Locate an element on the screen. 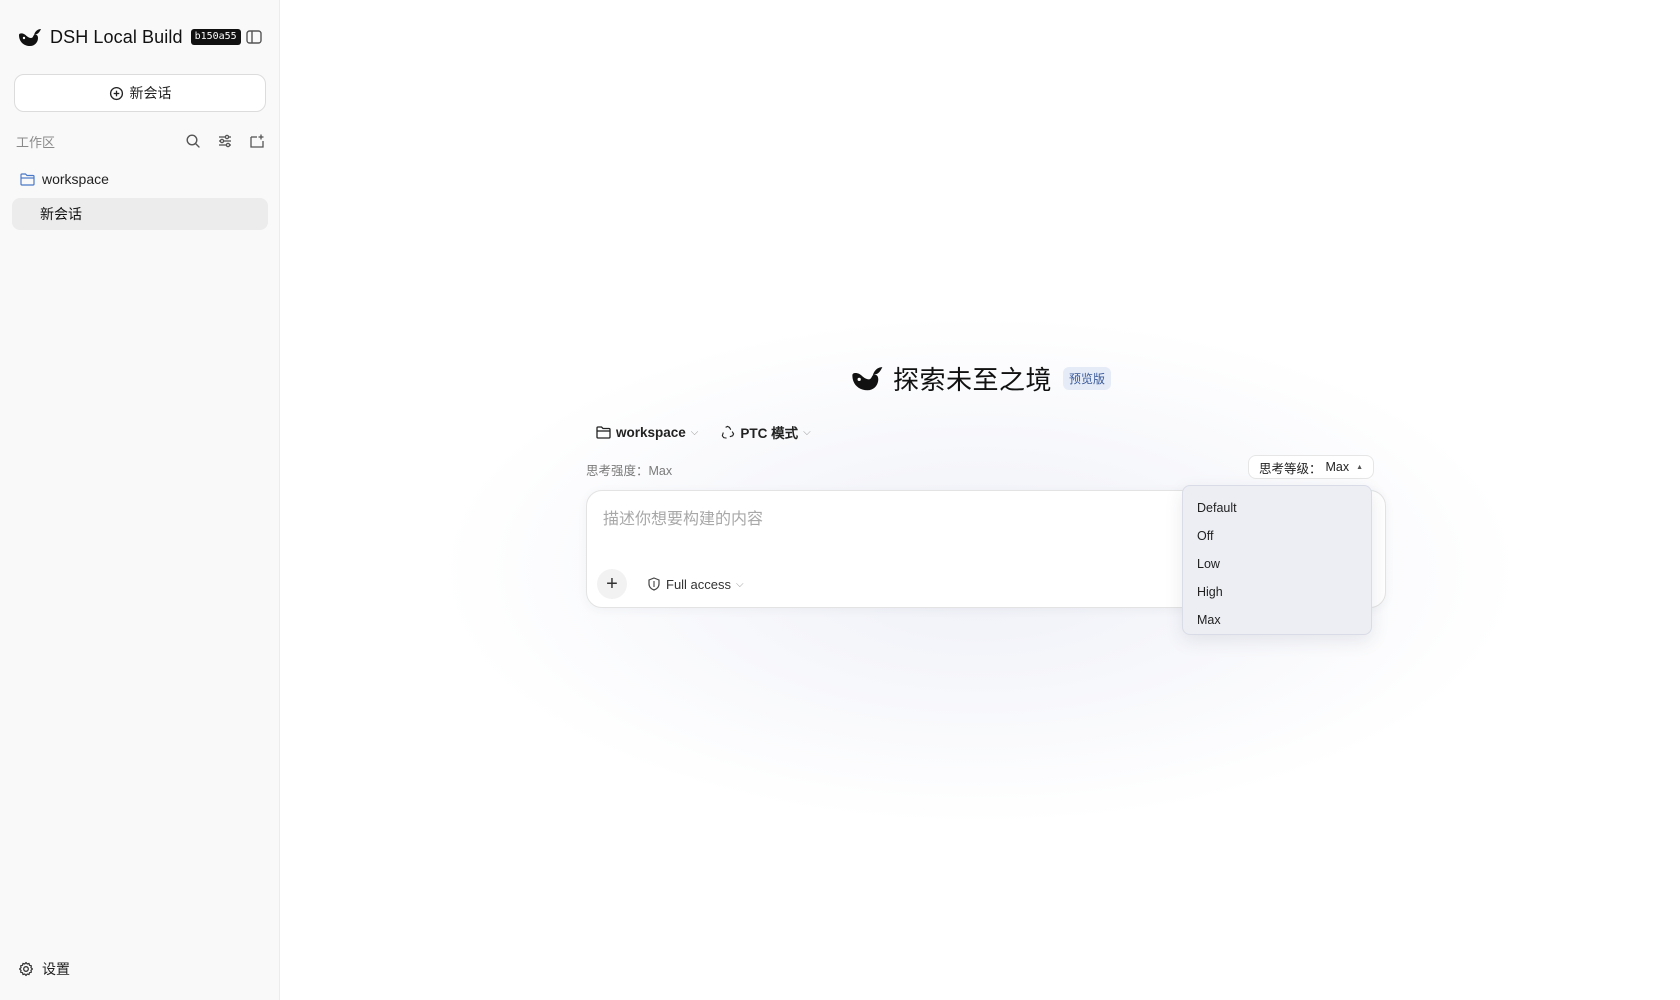 The height and width of the screenshot is (1000, 1680). prompt-input is located at coordinates (863, 520).